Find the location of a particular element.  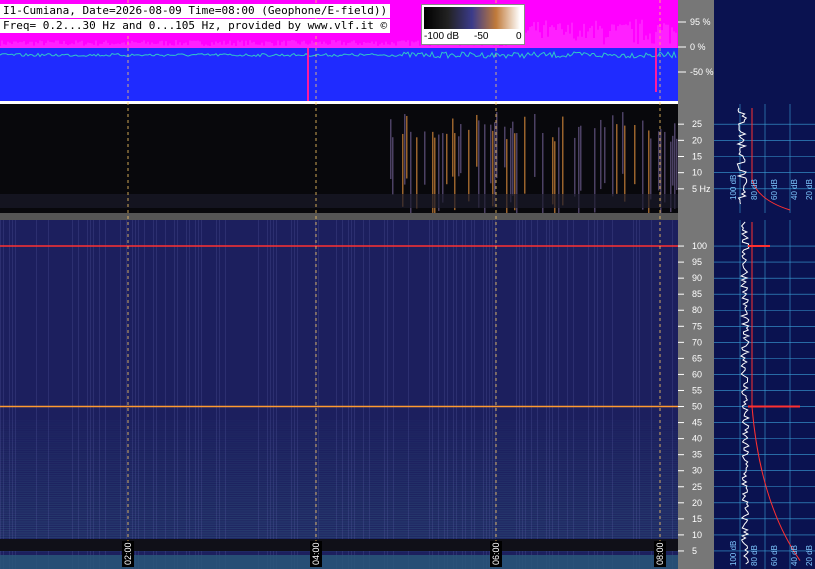

efield-tick-label: 70 is located at coordinates (697, 342).